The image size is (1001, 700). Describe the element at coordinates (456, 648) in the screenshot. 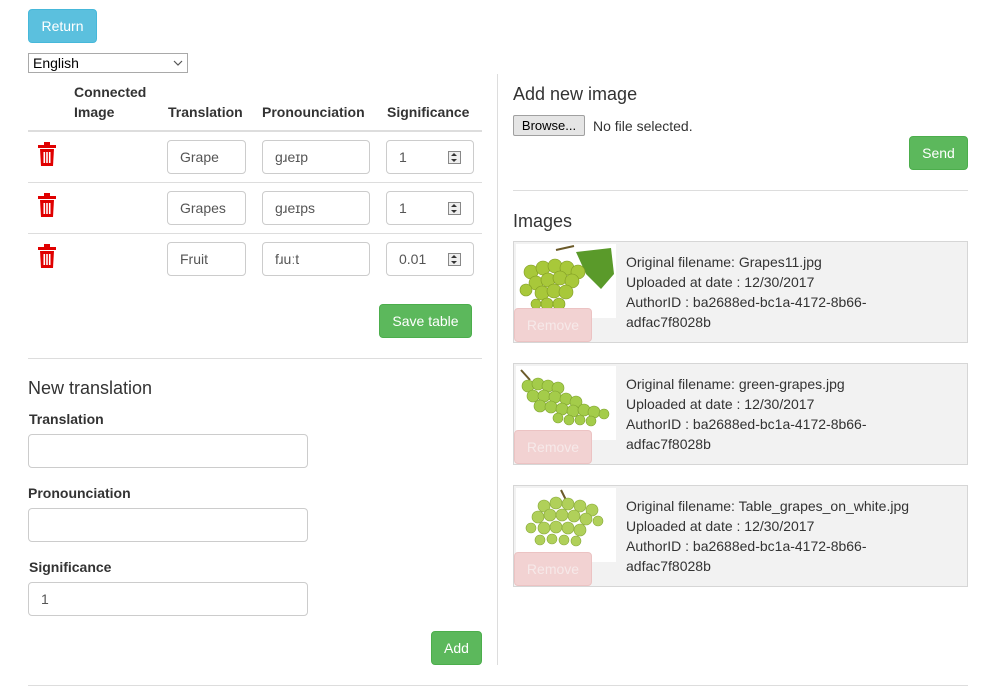

I see `add-button: Add` at that location.